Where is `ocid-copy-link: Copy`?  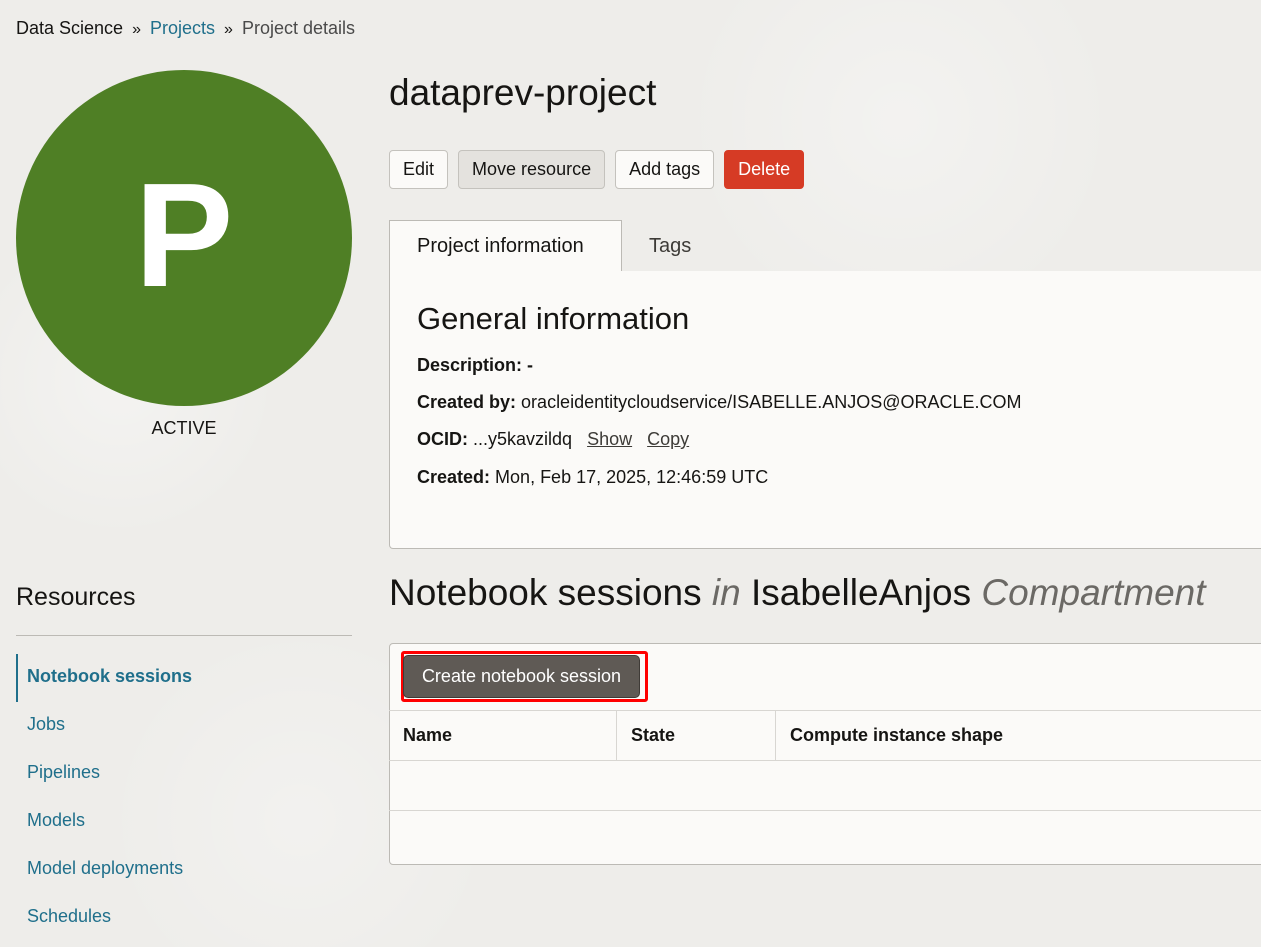
ocid-copy-link: Copy is located at coordinates (668, 439).